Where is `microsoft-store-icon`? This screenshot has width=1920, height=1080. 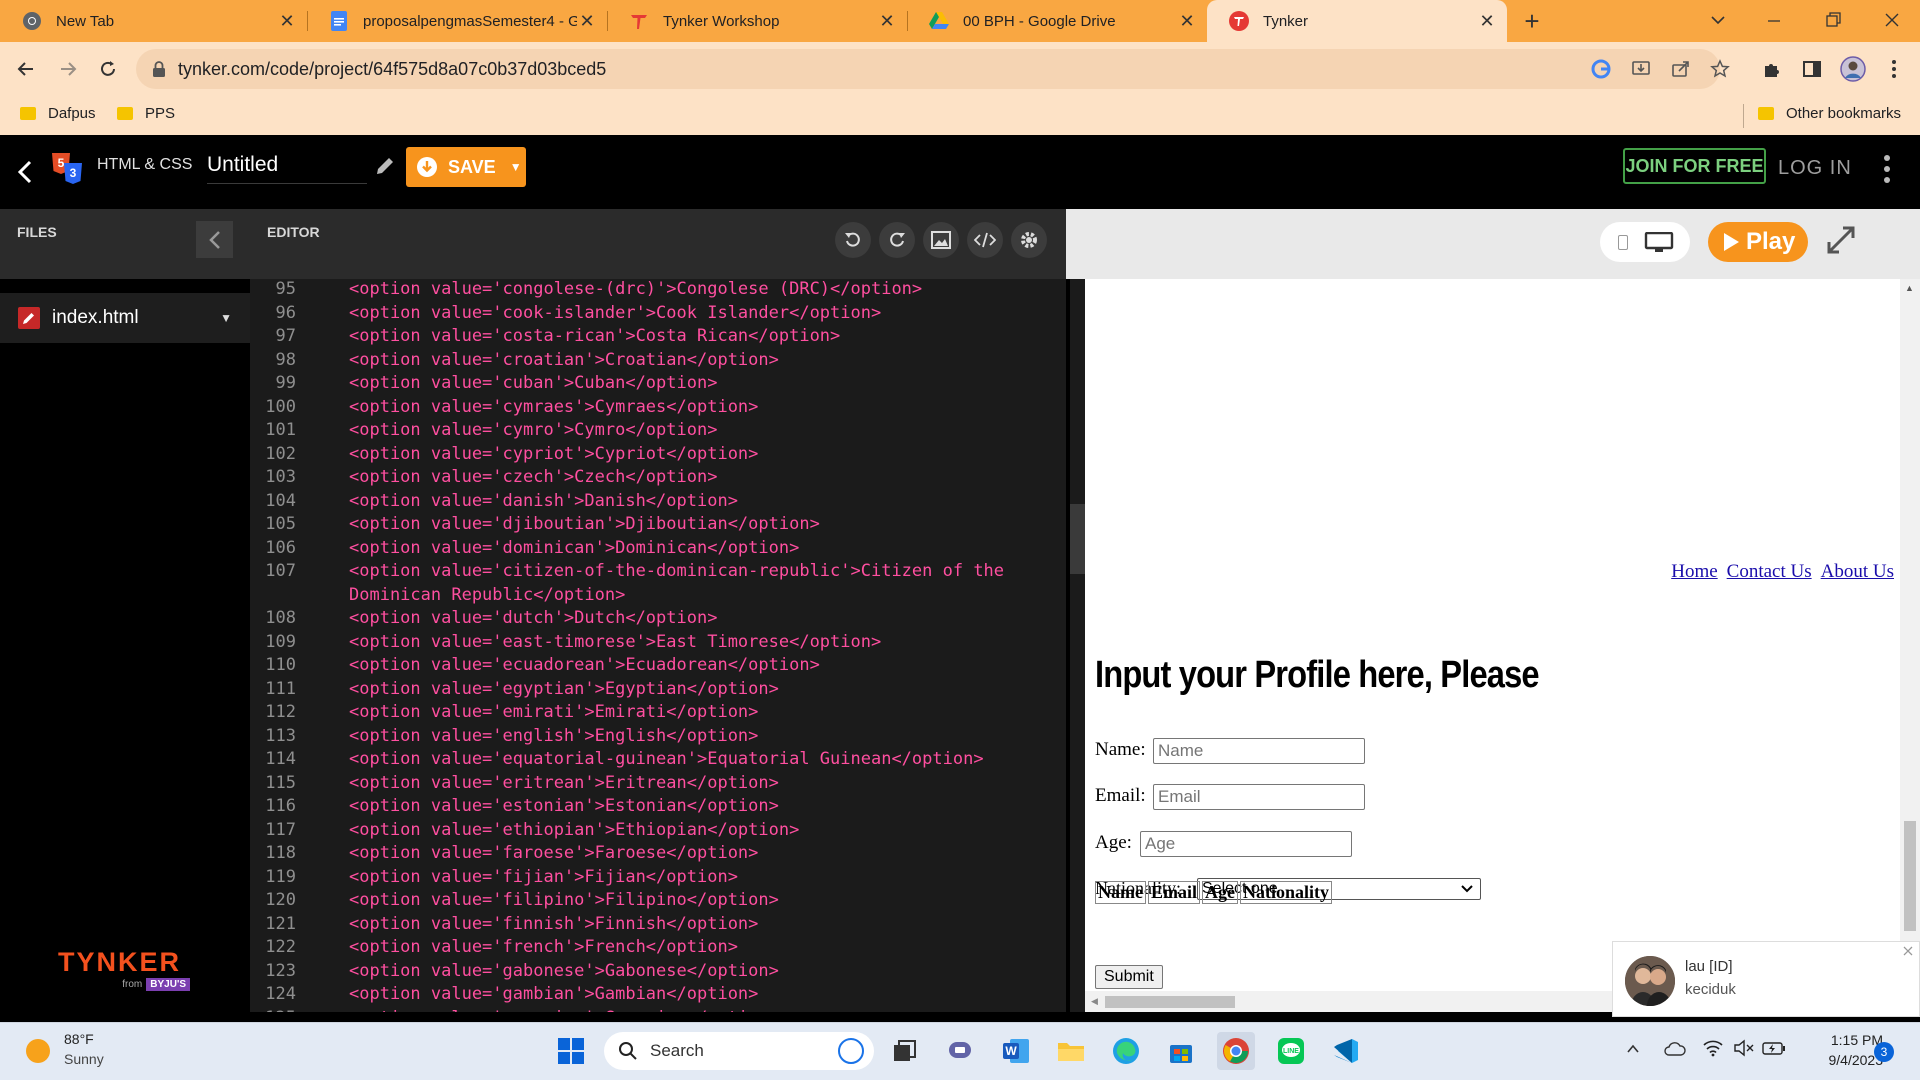 microsoft-store-icon is located at coordinates (1181, 1051).